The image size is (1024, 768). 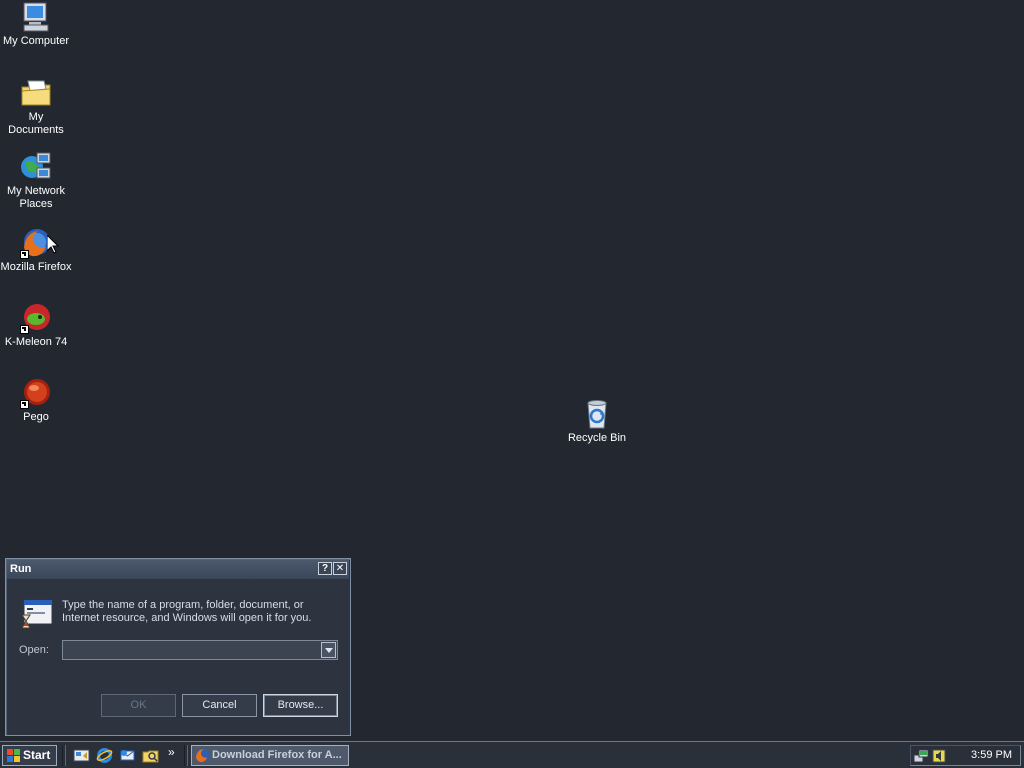 I want to click on desktop-icon-label: Recycle Bin, so click(x=597, y=438).